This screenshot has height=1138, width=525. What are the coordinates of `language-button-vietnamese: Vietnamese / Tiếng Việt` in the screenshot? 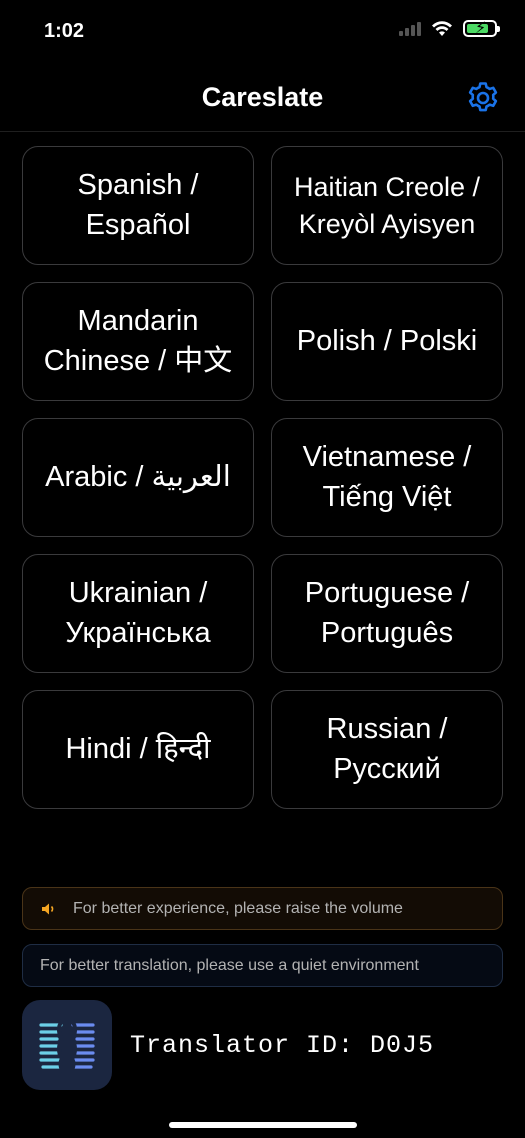 It's located at (387, 477).